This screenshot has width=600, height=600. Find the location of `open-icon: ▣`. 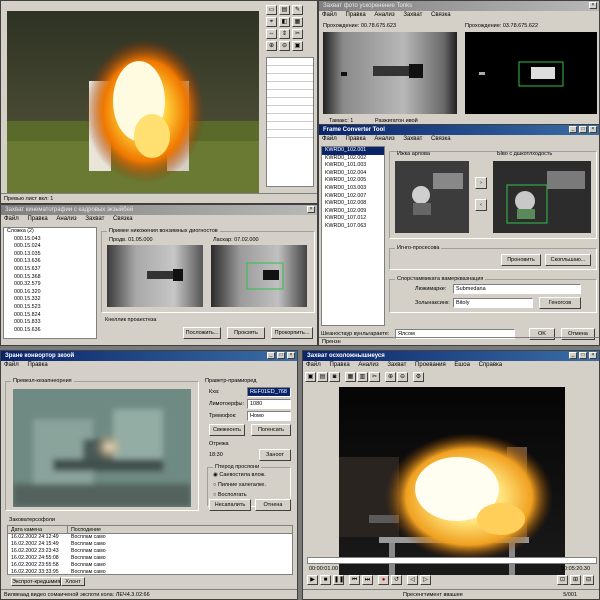

open-icon: ▣ is located at coordinates (310, 377).